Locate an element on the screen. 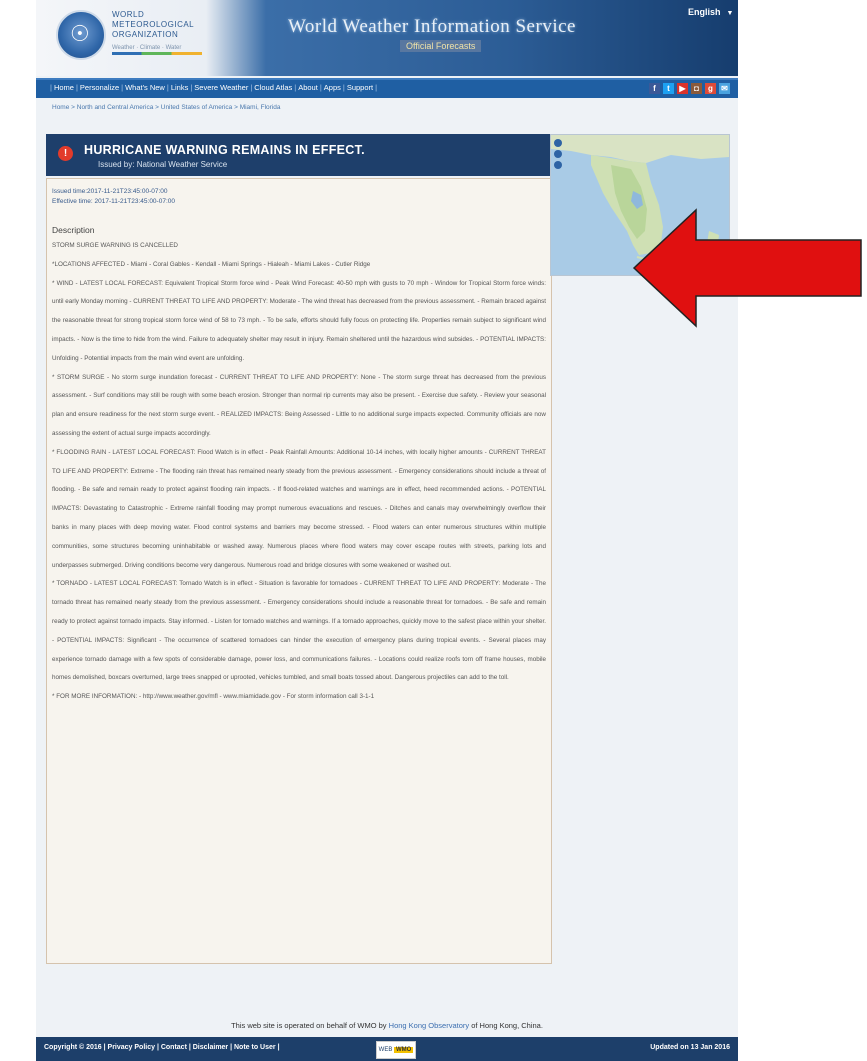 The width and height of the screenshot is (867, 1061). nav-apps: Apps is located at coordinates (332, 87).